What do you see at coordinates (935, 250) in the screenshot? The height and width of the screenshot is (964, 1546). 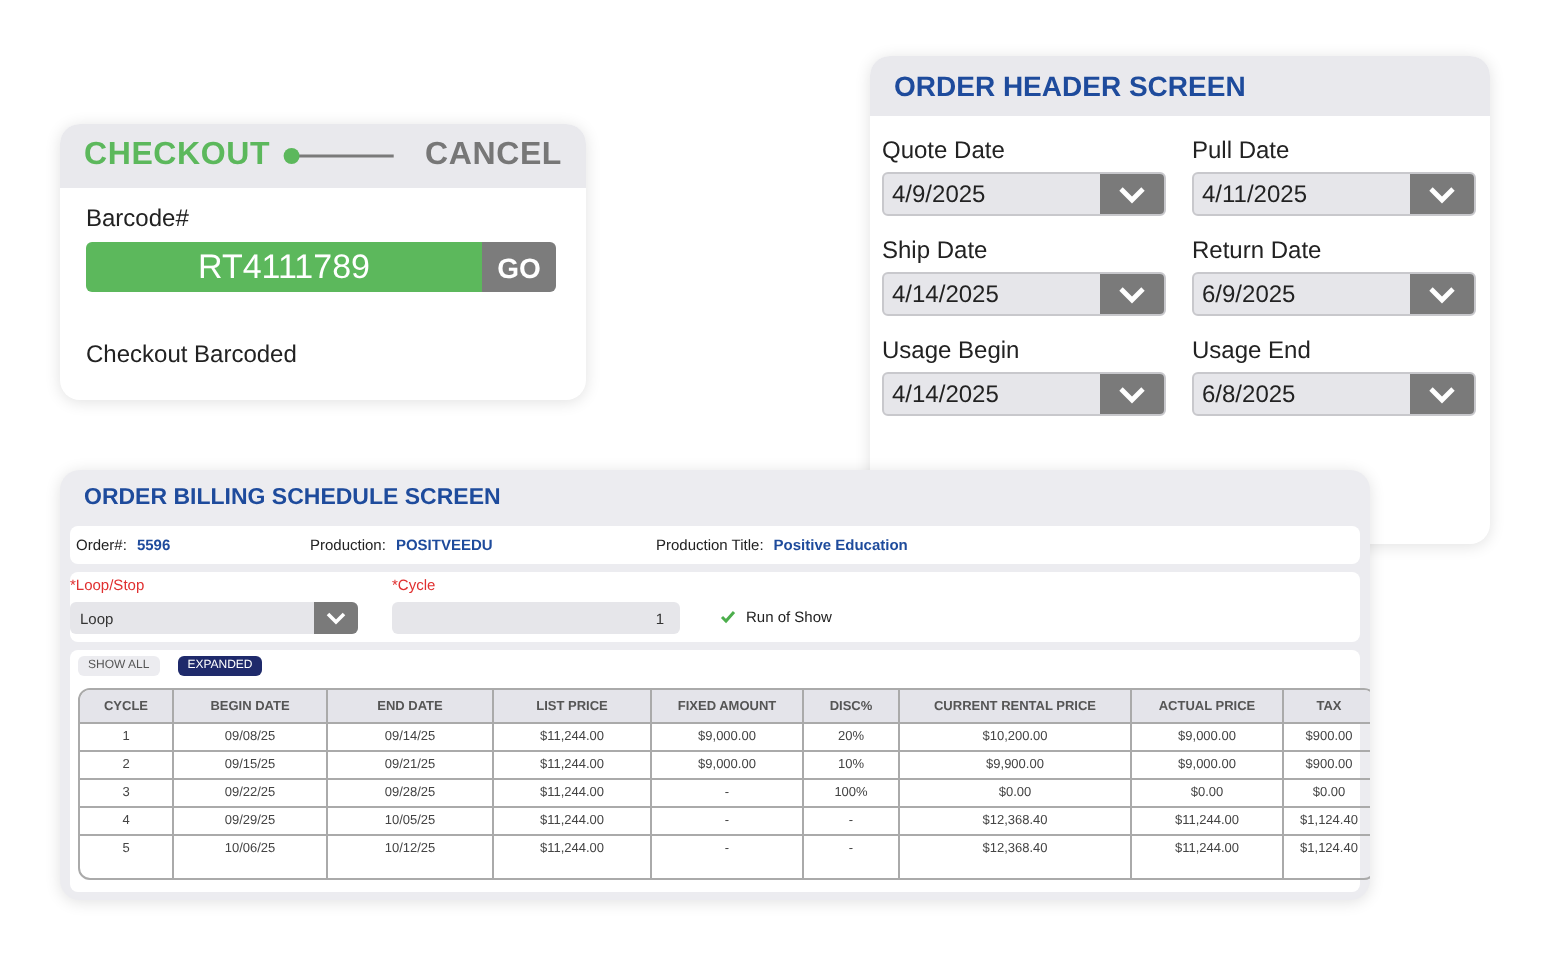 I see `field-label: Ship Date` at bounding box center [935, 250].